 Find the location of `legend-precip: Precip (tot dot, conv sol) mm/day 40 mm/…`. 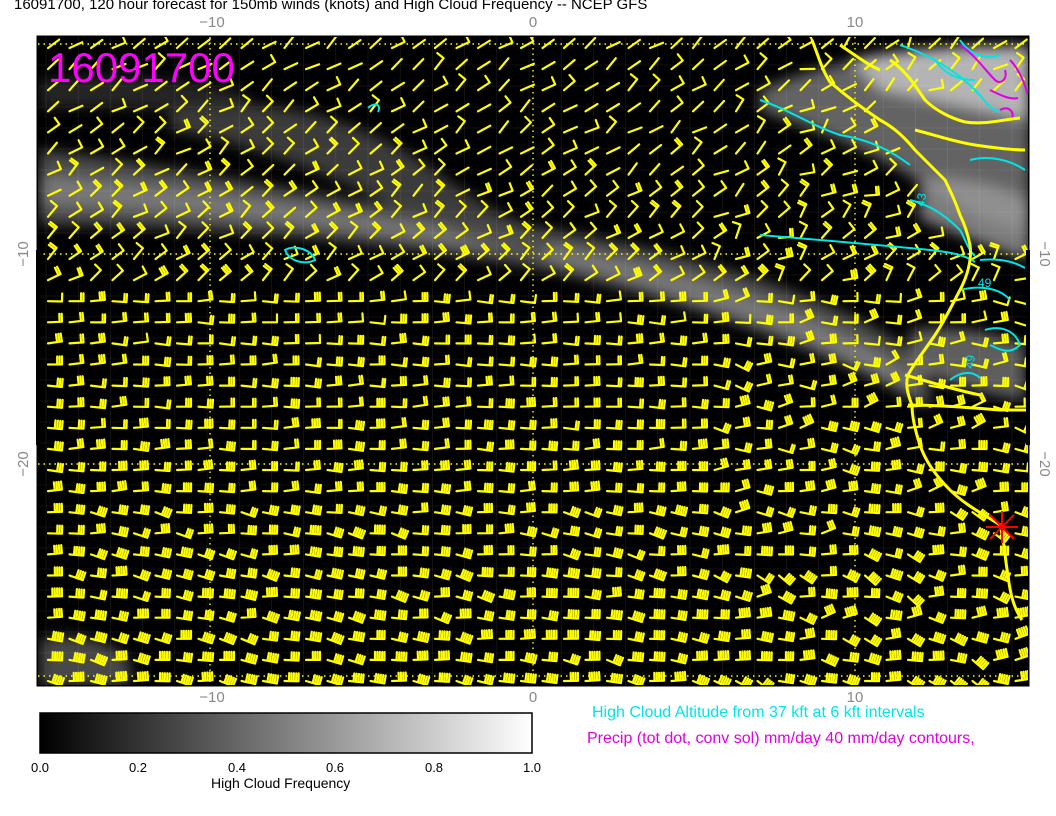

legend-precip: Precip (tot dot, conv sol) mm/day 40 mm/… is located at coordinates (781, 738).